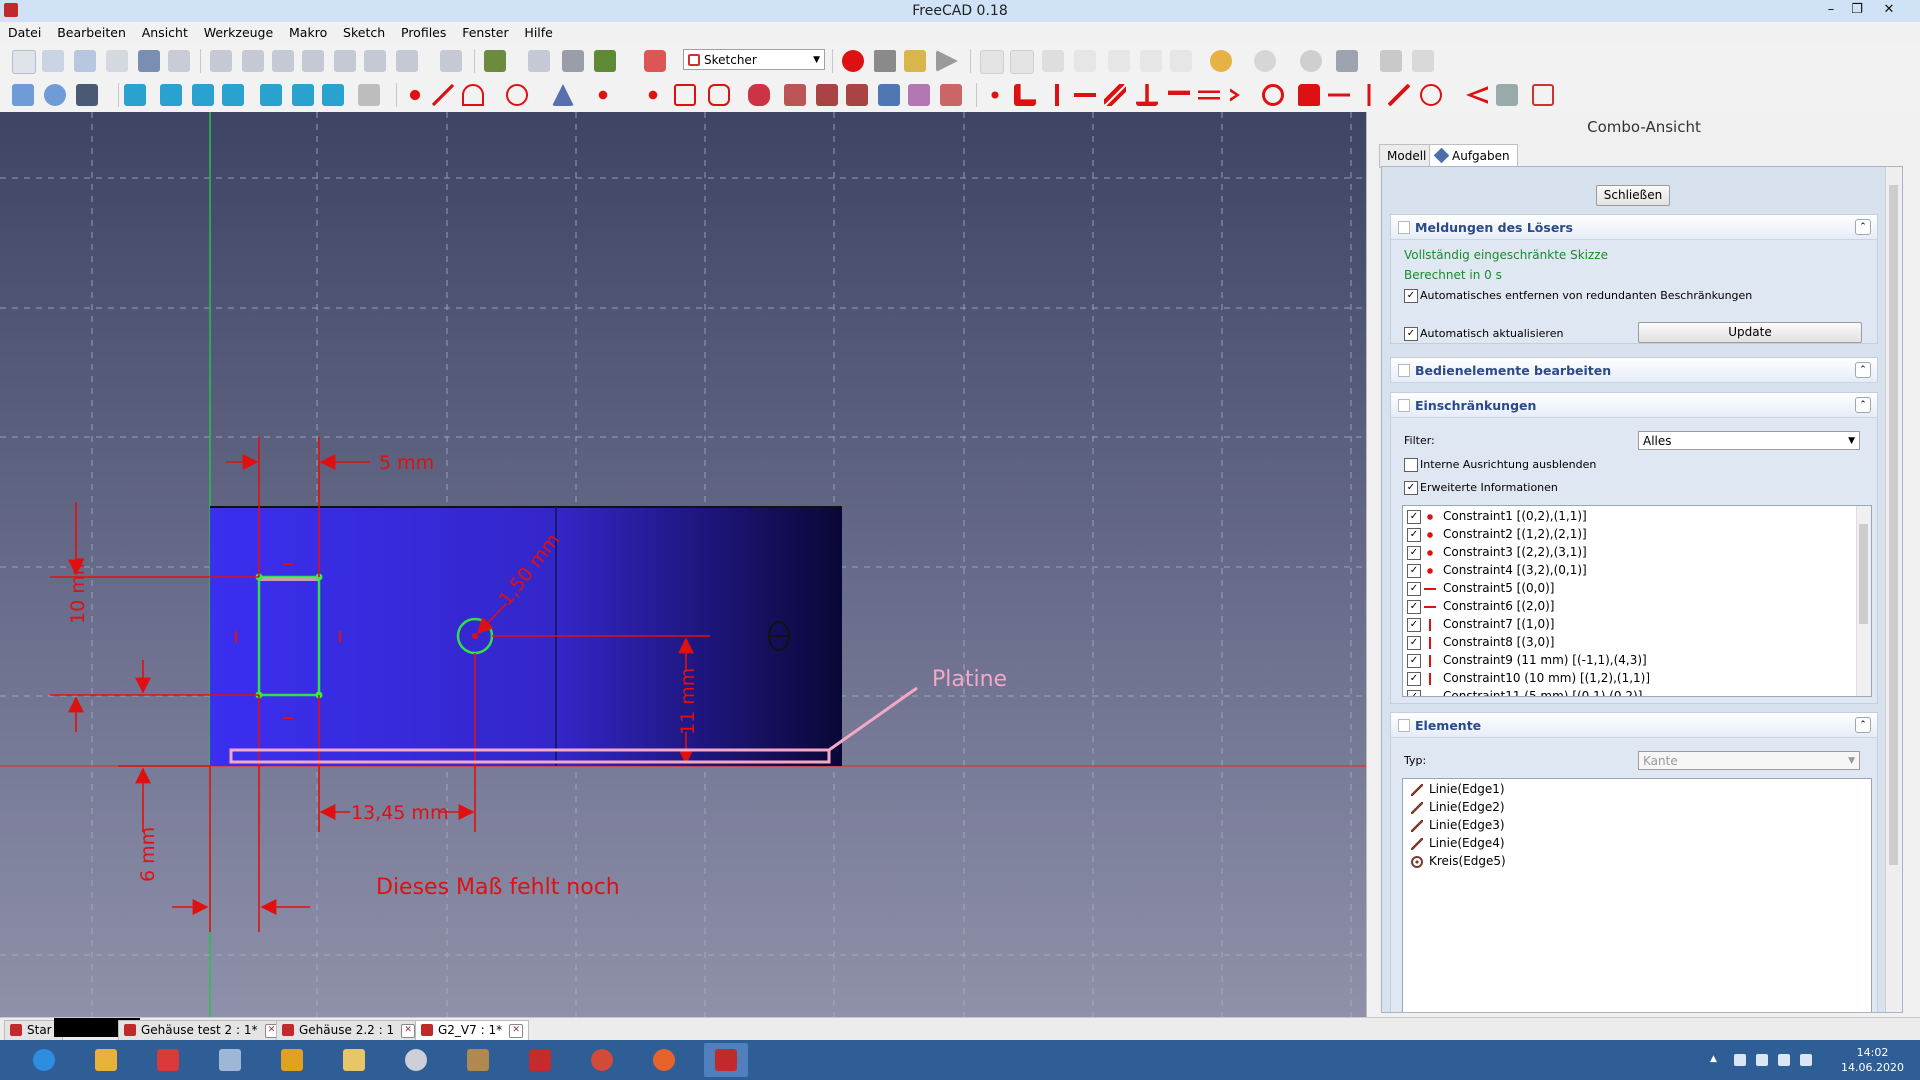 The width and height of the screenshot is (1920, 1080). Describe the element at coordinates (106, 1060) in the screenshot. I see `outlook-button` at that location.